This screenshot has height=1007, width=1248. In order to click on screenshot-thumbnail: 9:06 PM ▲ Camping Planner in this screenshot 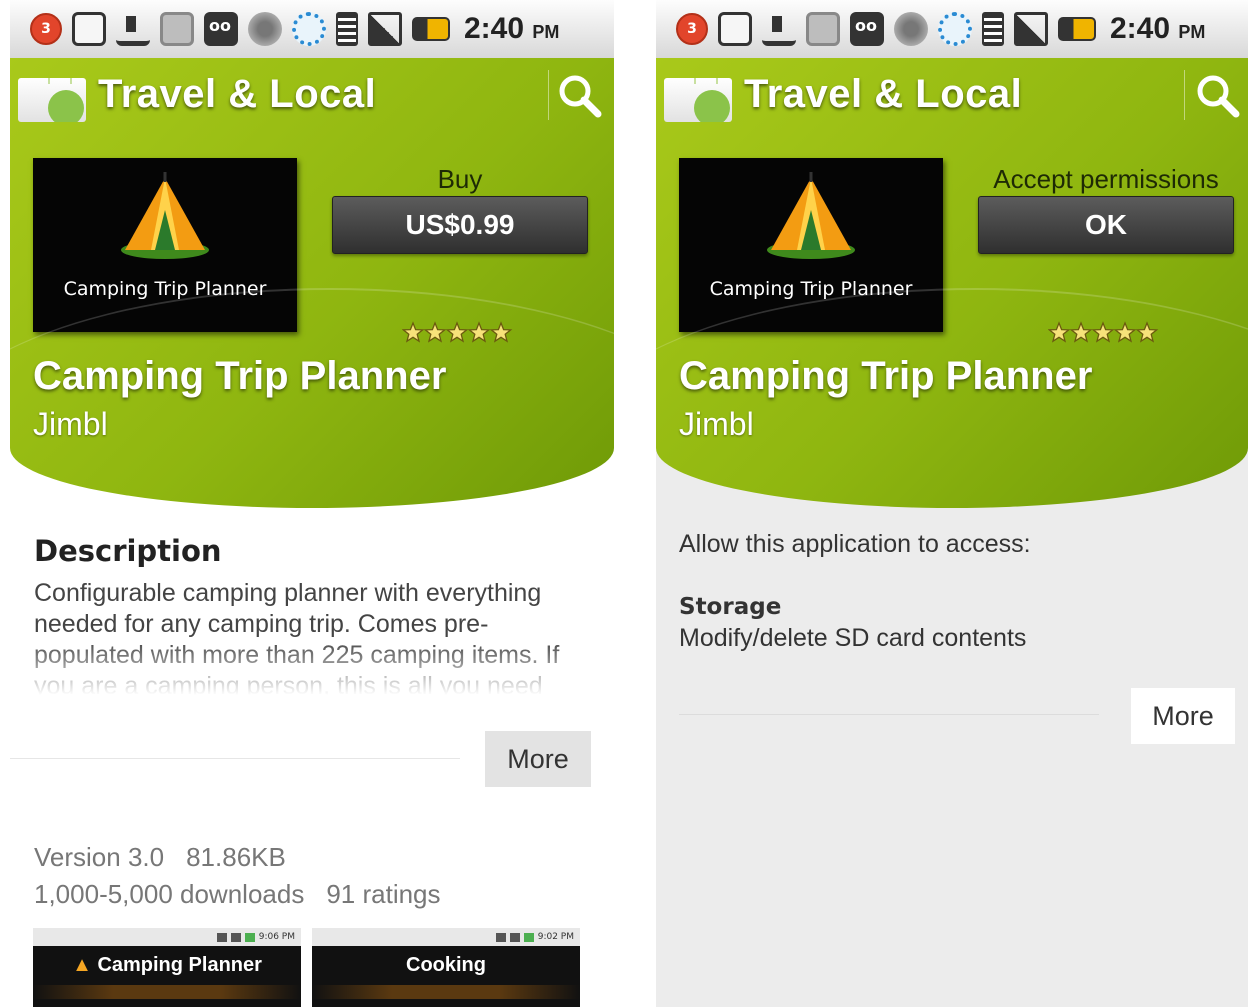, I will do `click(167, 967)`.